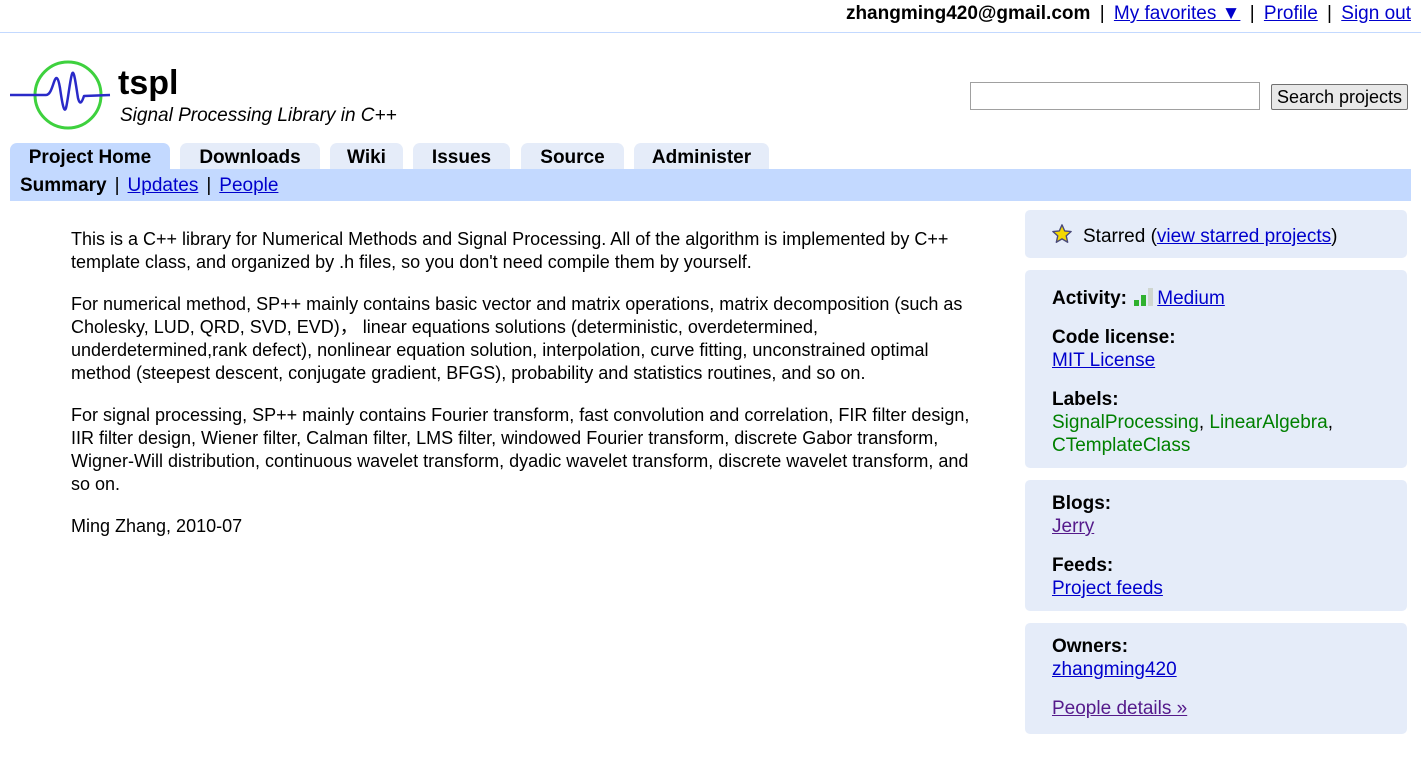 The width and height of the screenshot is (1421, 767). Describe the element at coordinates (1120, 236) in the screenshot. I see `starred-text: Starred (` at that location.